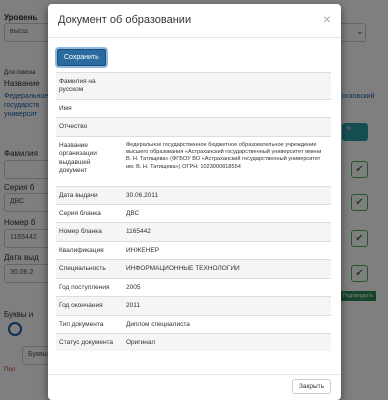 The image size is (388, 400). What do you see at coordinates (125, 20) in the screenshot?
I see `modal-title: Документ об образовании` at bounding box center [125, 20].